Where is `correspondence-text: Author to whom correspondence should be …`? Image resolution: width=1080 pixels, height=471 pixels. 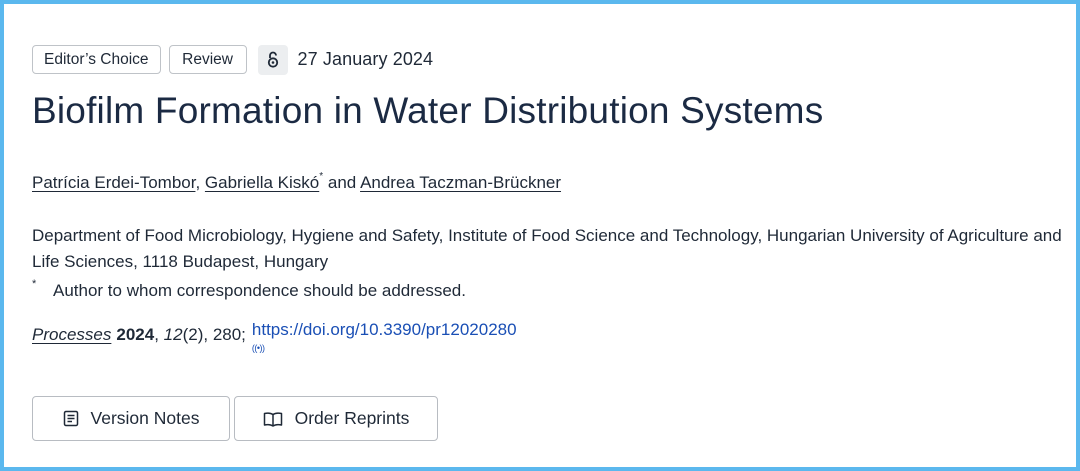 correspondence-text: Author to whom correspondence should be … is located at coordinates (259, 290).